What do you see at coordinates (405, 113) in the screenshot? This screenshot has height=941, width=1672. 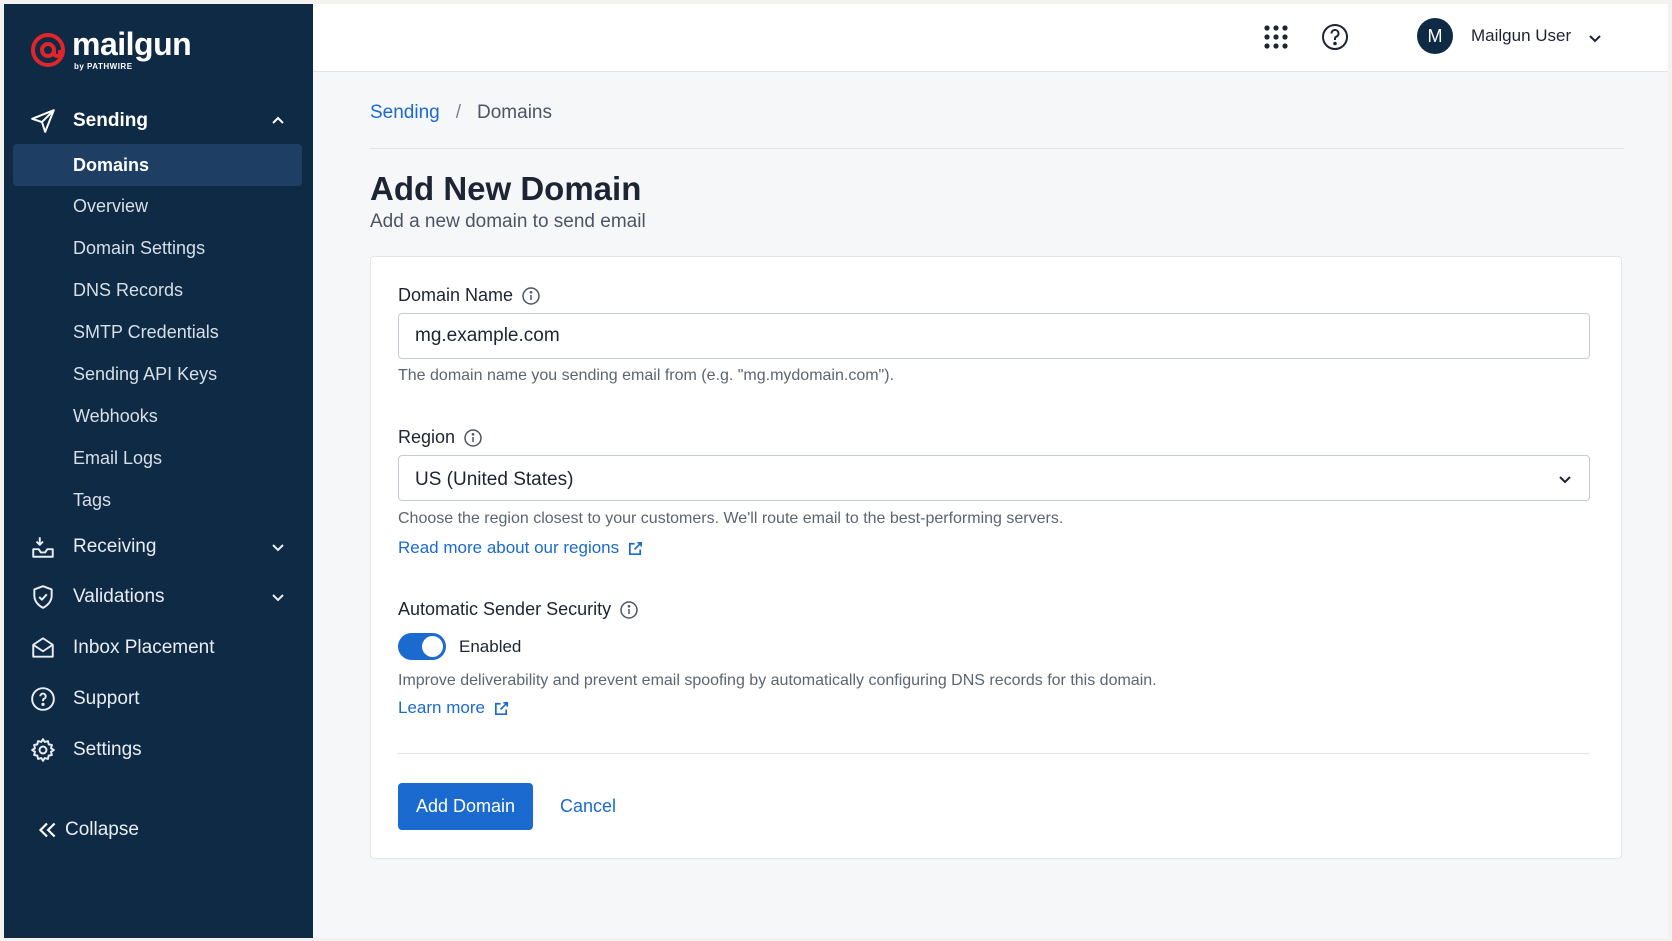 I see `breadcrumb-sending-link: Sending` at bounding box center [405, 113].